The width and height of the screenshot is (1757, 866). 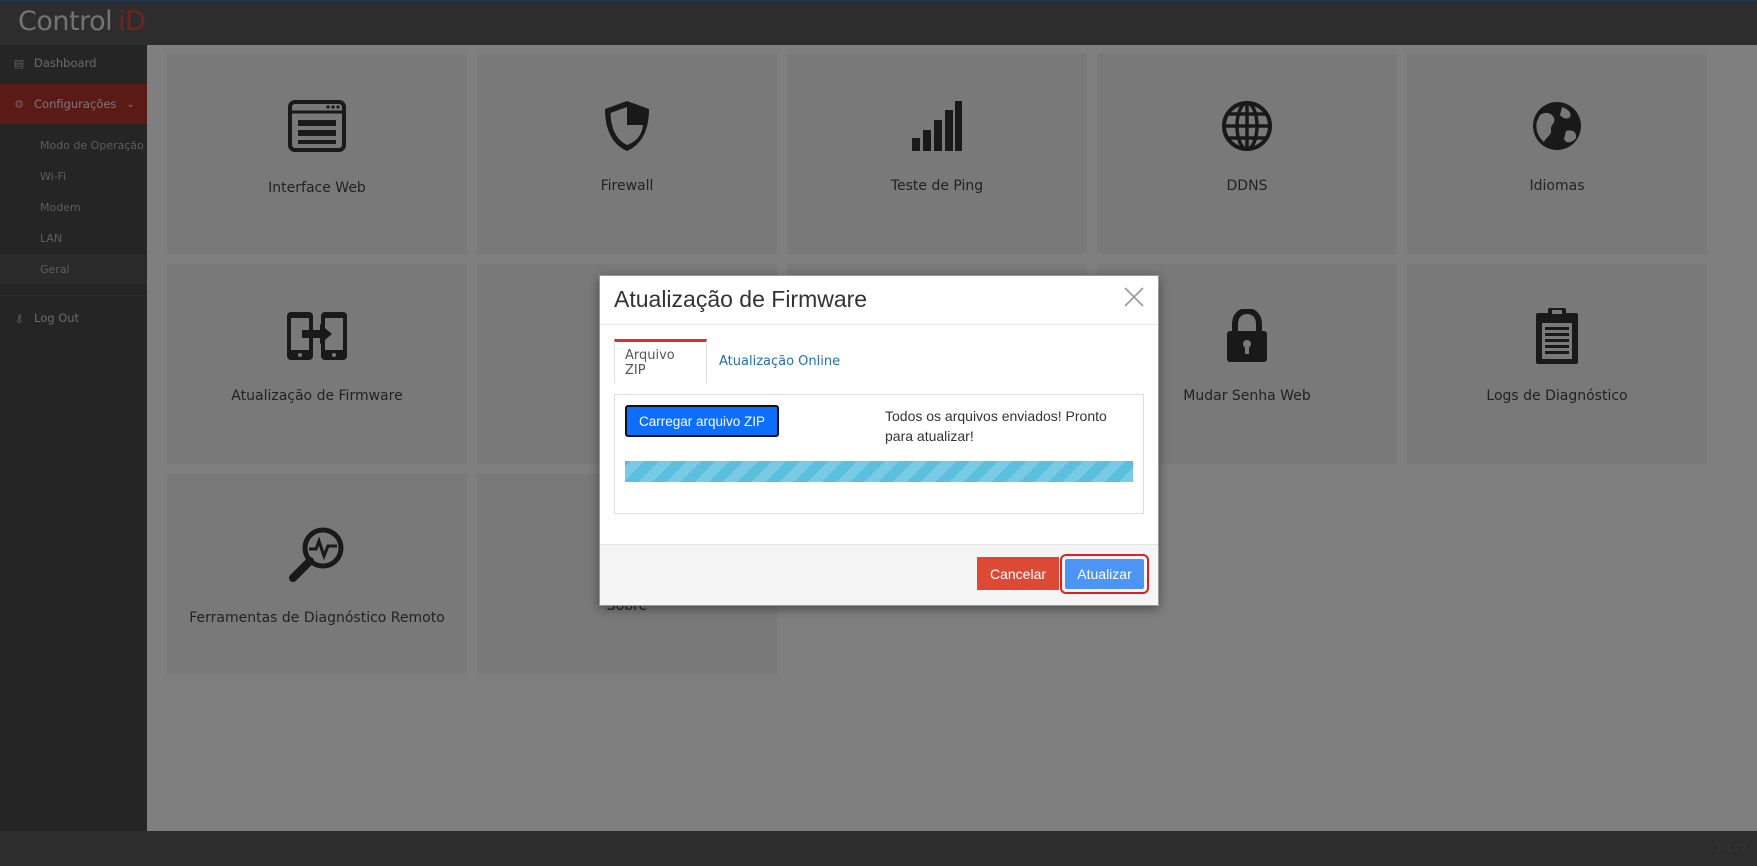 I want to click on tab-label: Arquivo ZIP, so click(x=650, y=362).